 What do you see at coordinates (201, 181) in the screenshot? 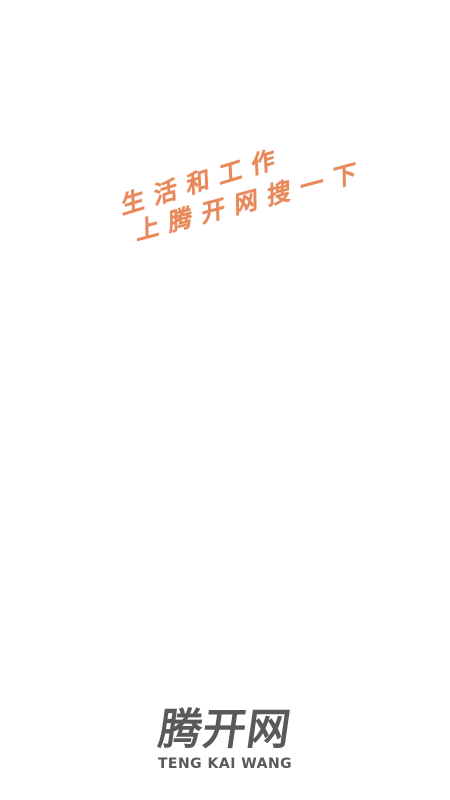
I see `slogan-line-1: 生活和工作` at bounding box center [201, 181].